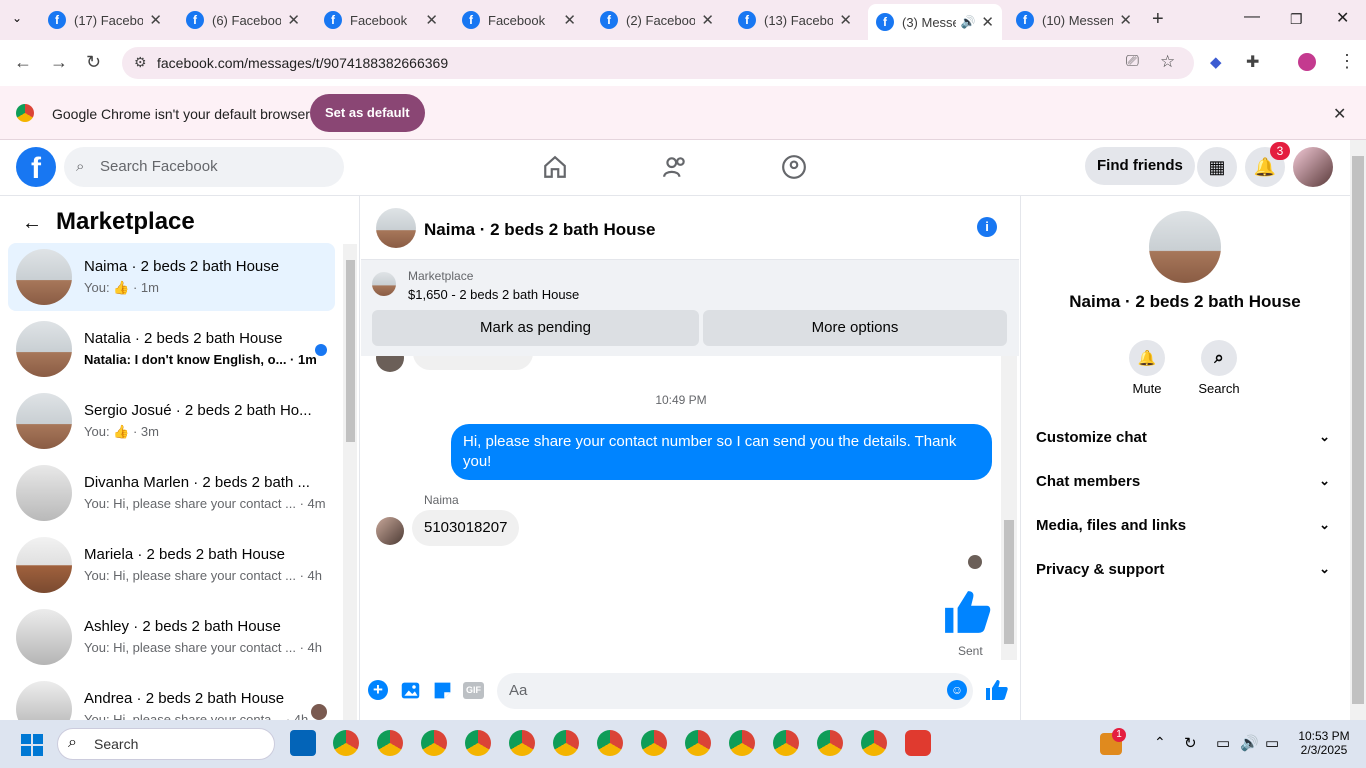 This screenshot has width=1366, height=768. I want to click on new-tab-icon: +, so click(1158, 19).